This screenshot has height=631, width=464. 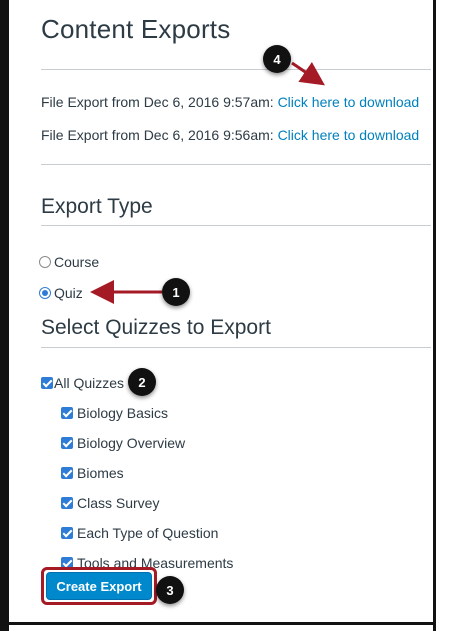 What do you see at coordinates (136, 29) in the screenshot?
I see `page-title: Content Exports` at bounding box center [136, 29].